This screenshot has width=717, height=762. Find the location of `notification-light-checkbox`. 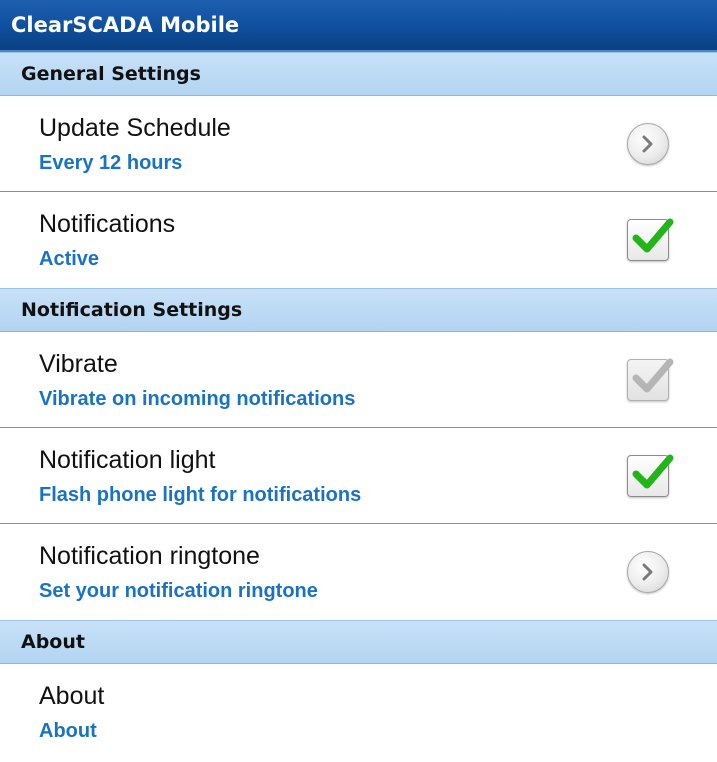

notification-light-checkbox is located at coordinates (650, 475).